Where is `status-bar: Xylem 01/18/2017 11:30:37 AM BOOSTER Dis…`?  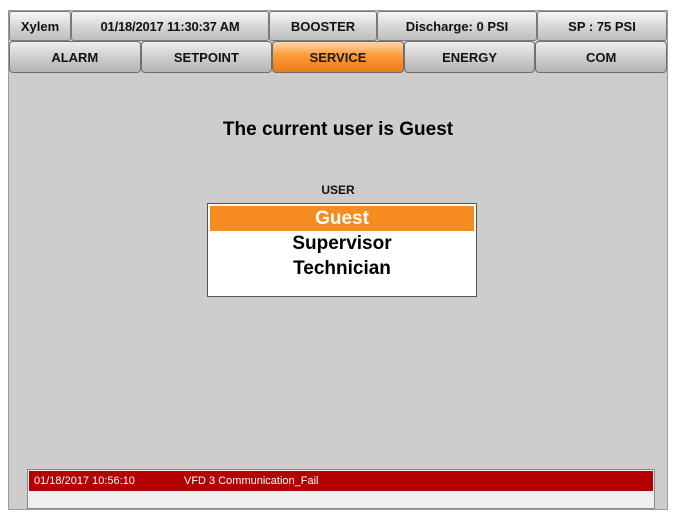
status-bar: Xylem 01/18/2017 11:30:37 AM BOOSTER Dis… is located at coordinates (338, 26).